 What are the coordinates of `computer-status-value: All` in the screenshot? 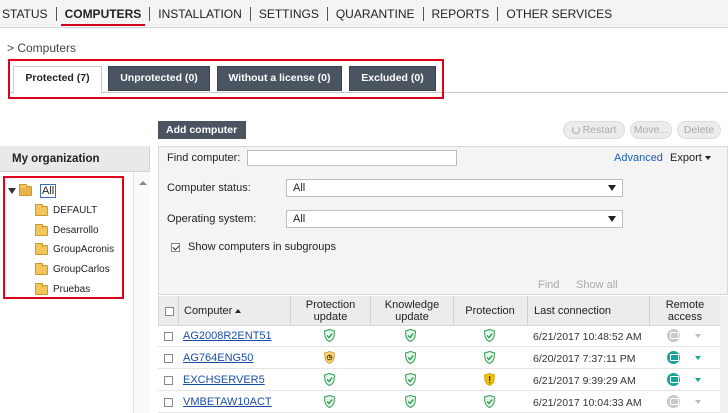 It's located at (299, 188).